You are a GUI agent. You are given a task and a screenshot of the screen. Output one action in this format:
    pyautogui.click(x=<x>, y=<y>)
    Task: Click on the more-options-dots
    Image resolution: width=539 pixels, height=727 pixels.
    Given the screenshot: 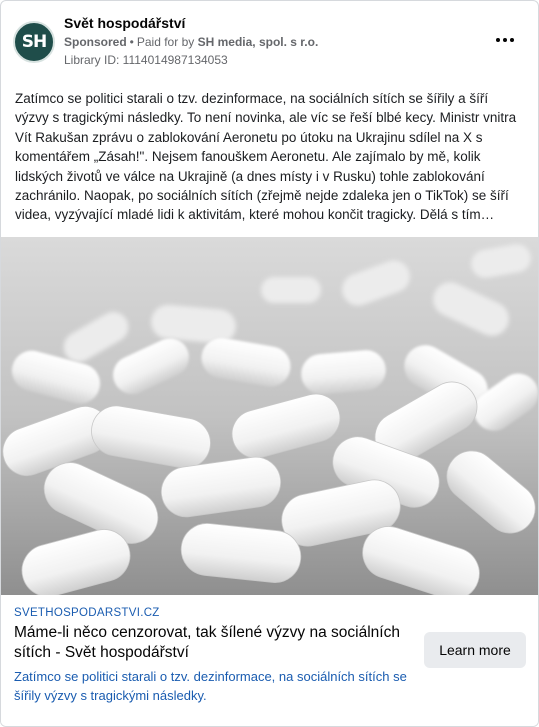 What is the action you would take?
    pyautogui.click(x=505, y=40)
    